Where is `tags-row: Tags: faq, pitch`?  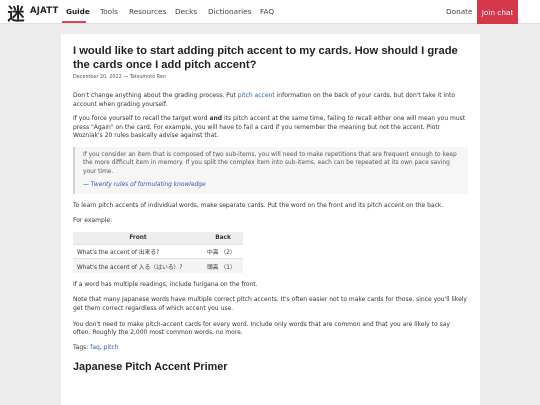 tags-row: Tags: faq, pitch is located at coordinates (96, 347).